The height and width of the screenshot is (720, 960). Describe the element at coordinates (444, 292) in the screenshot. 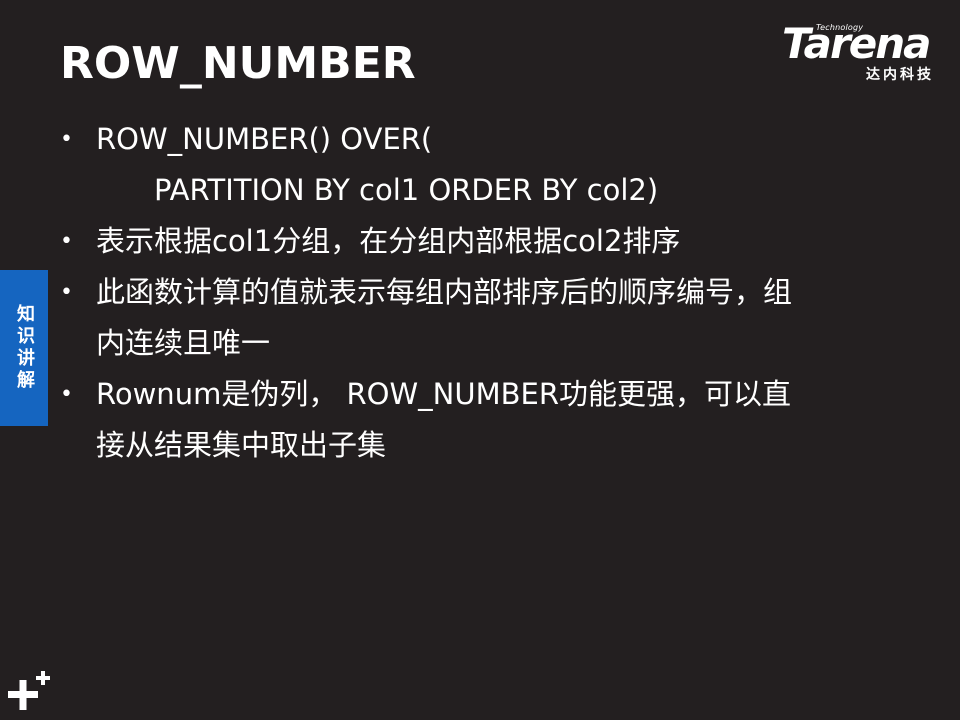

I see `bullet-text: 此函数计算的值就表示每组内部排序后的顺序编号，组` at that location.